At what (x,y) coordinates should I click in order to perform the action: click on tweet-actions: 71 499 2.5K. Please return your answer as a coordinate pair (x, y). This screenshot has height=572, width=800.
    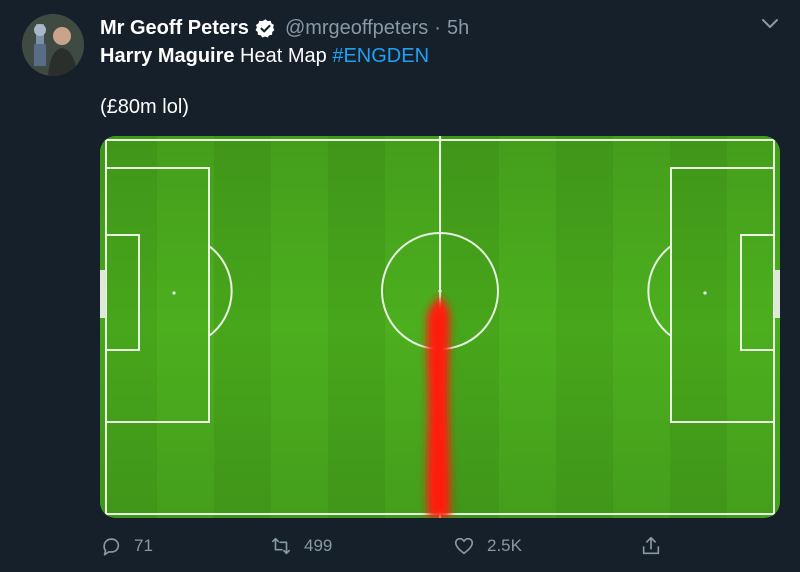
    Looking at the image, I should click on (400, 546).